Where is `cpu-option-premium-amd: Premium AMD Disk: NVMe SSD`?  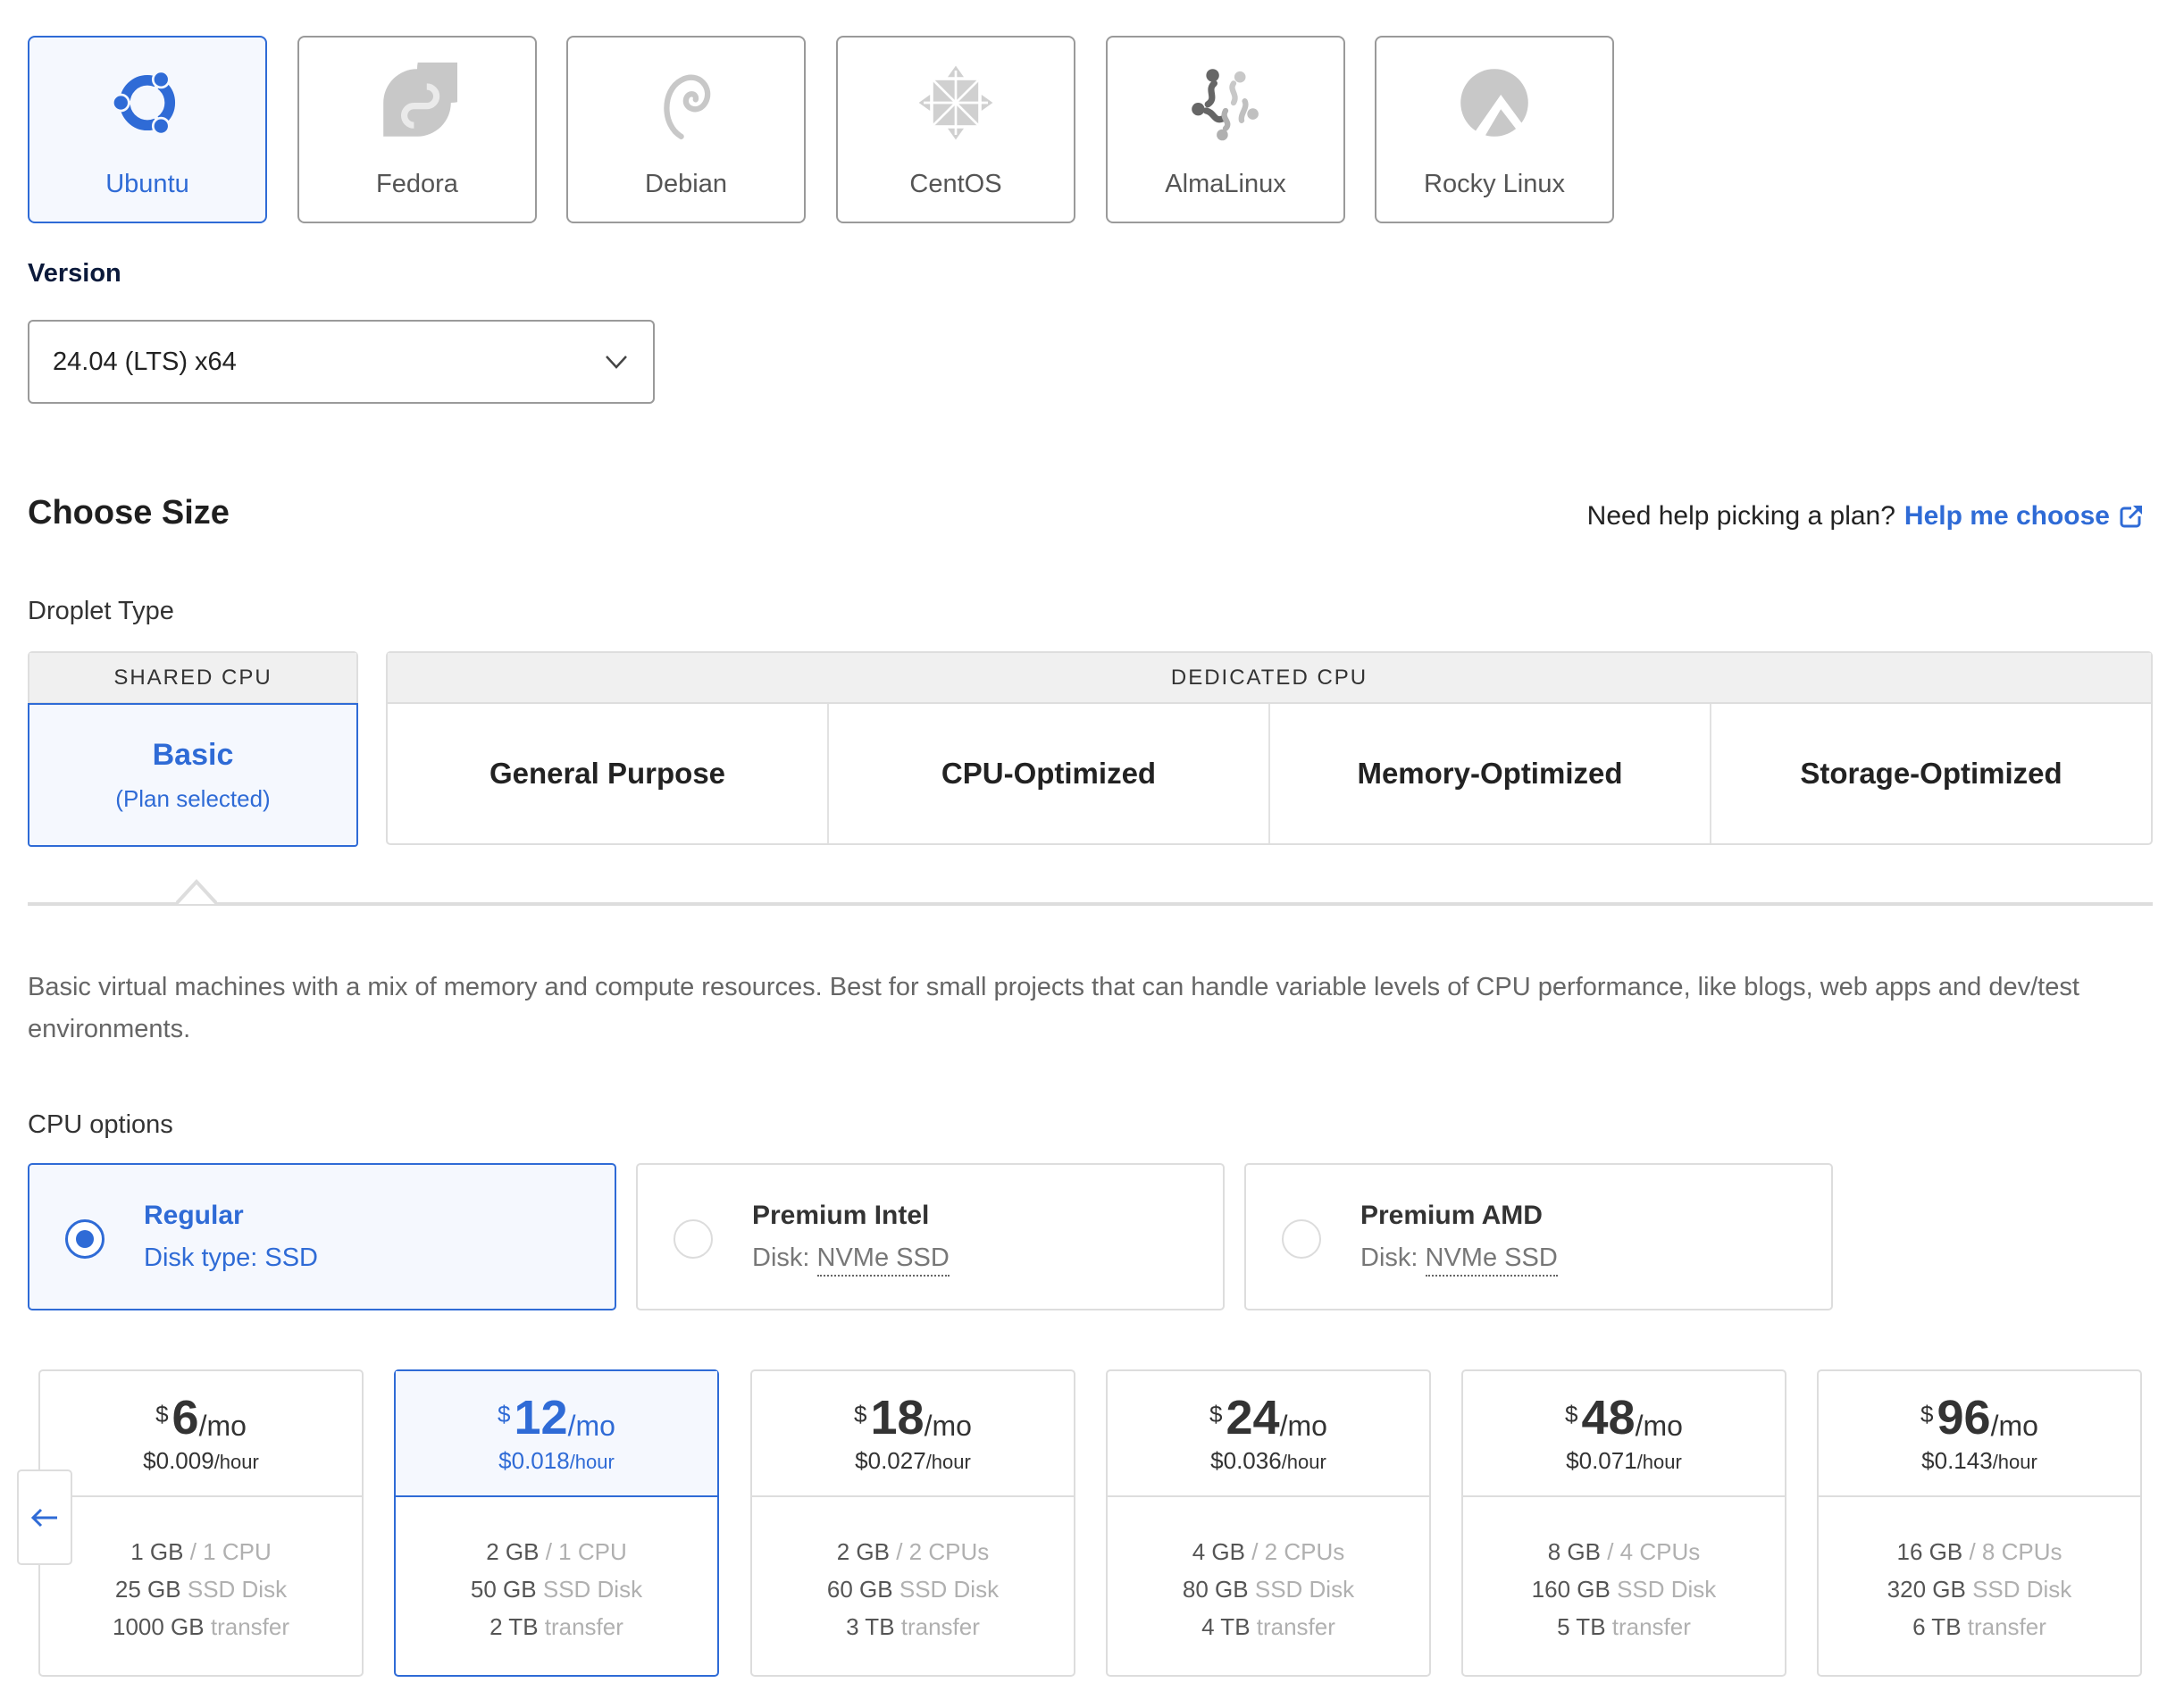 cpu-option-premium-amd: Premium AMD Disk: NVMe SSD is located at coordinates (1538, 1236).